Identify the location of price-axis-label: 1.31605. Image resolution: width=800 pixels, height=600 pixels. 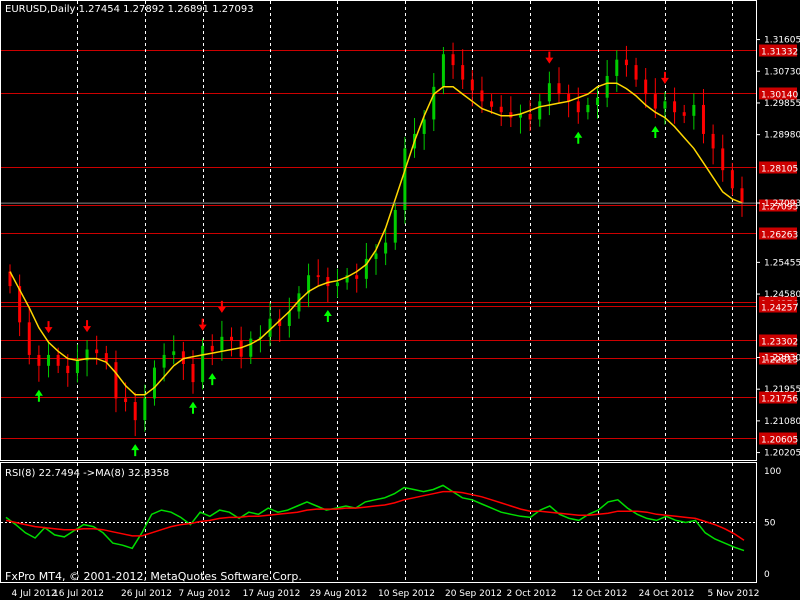
(782, 41).